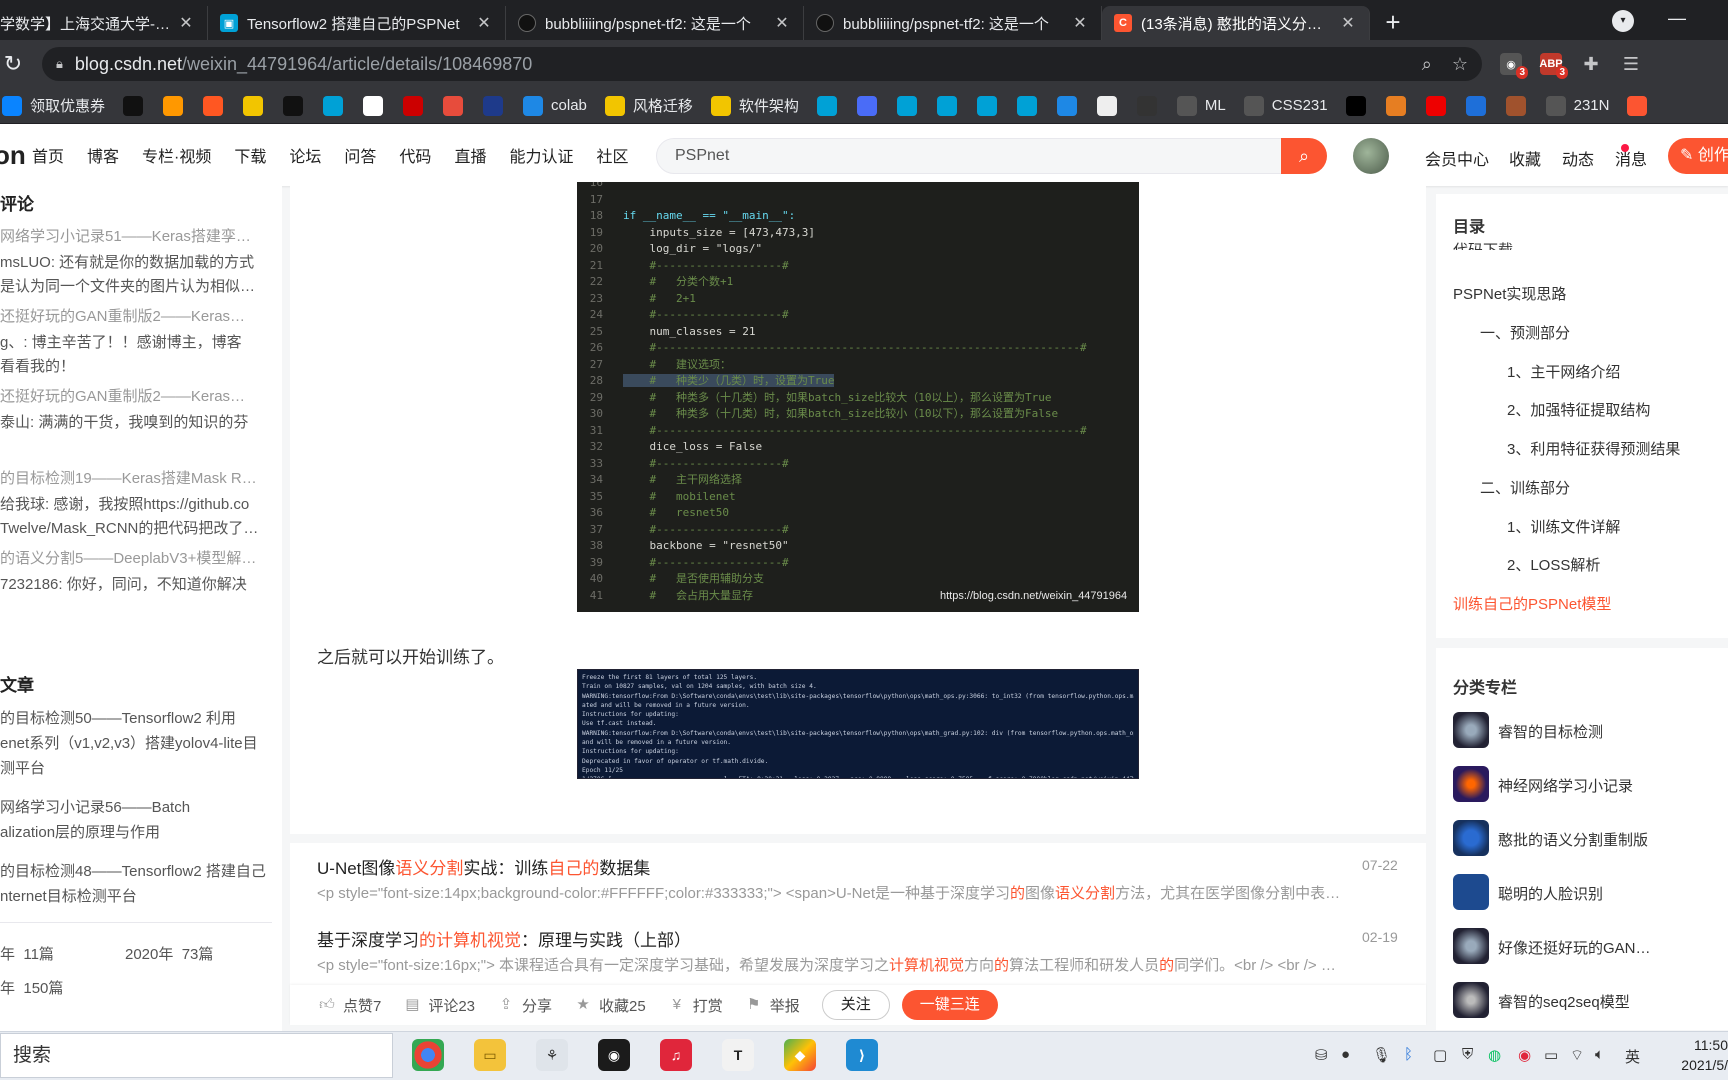 Image resolution: width=1728 pixels, height=1080 pixels. What do you see at coordinates (1599, 1054) in the screenshot?
I see `volume-icon: 🔈︎` at bounding box center [1599, 1054].